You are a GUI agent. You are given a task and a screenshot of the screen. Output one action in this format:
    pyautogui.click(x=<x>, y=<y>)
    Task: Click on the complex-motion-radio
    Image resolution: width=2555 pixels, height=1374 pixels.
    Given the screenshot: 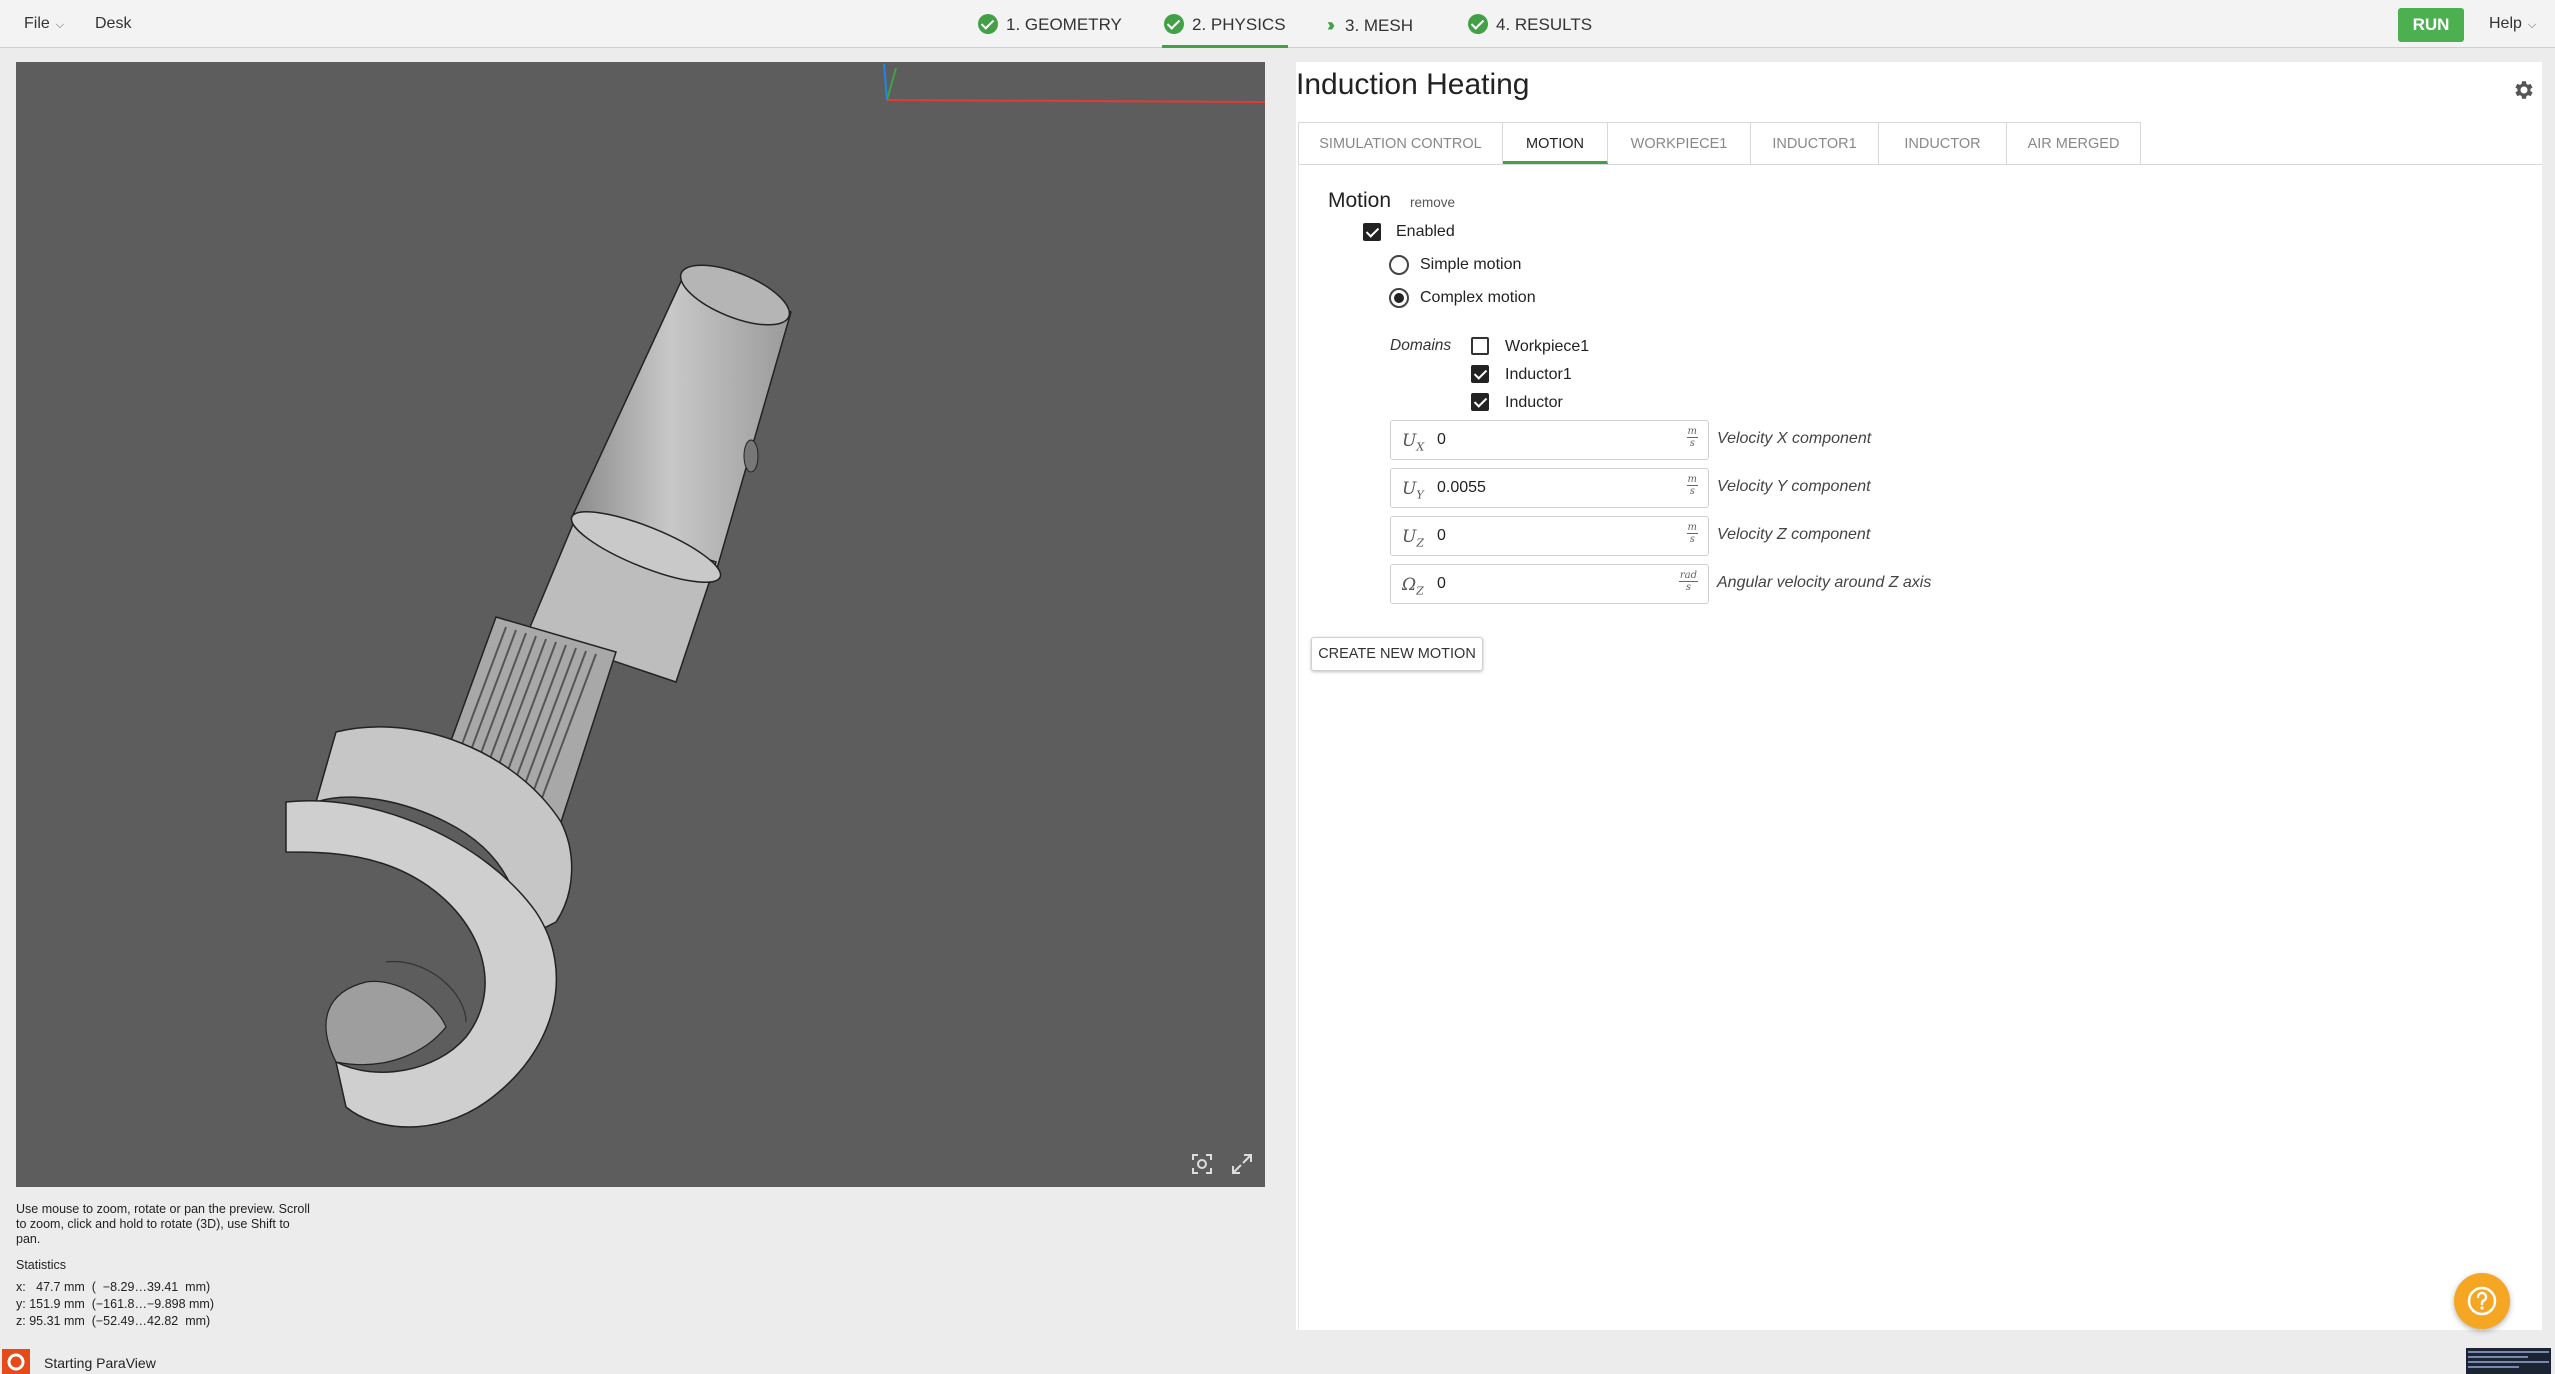 What is the action you would take?
    pyautogui.click(x=1399, y=298)
    